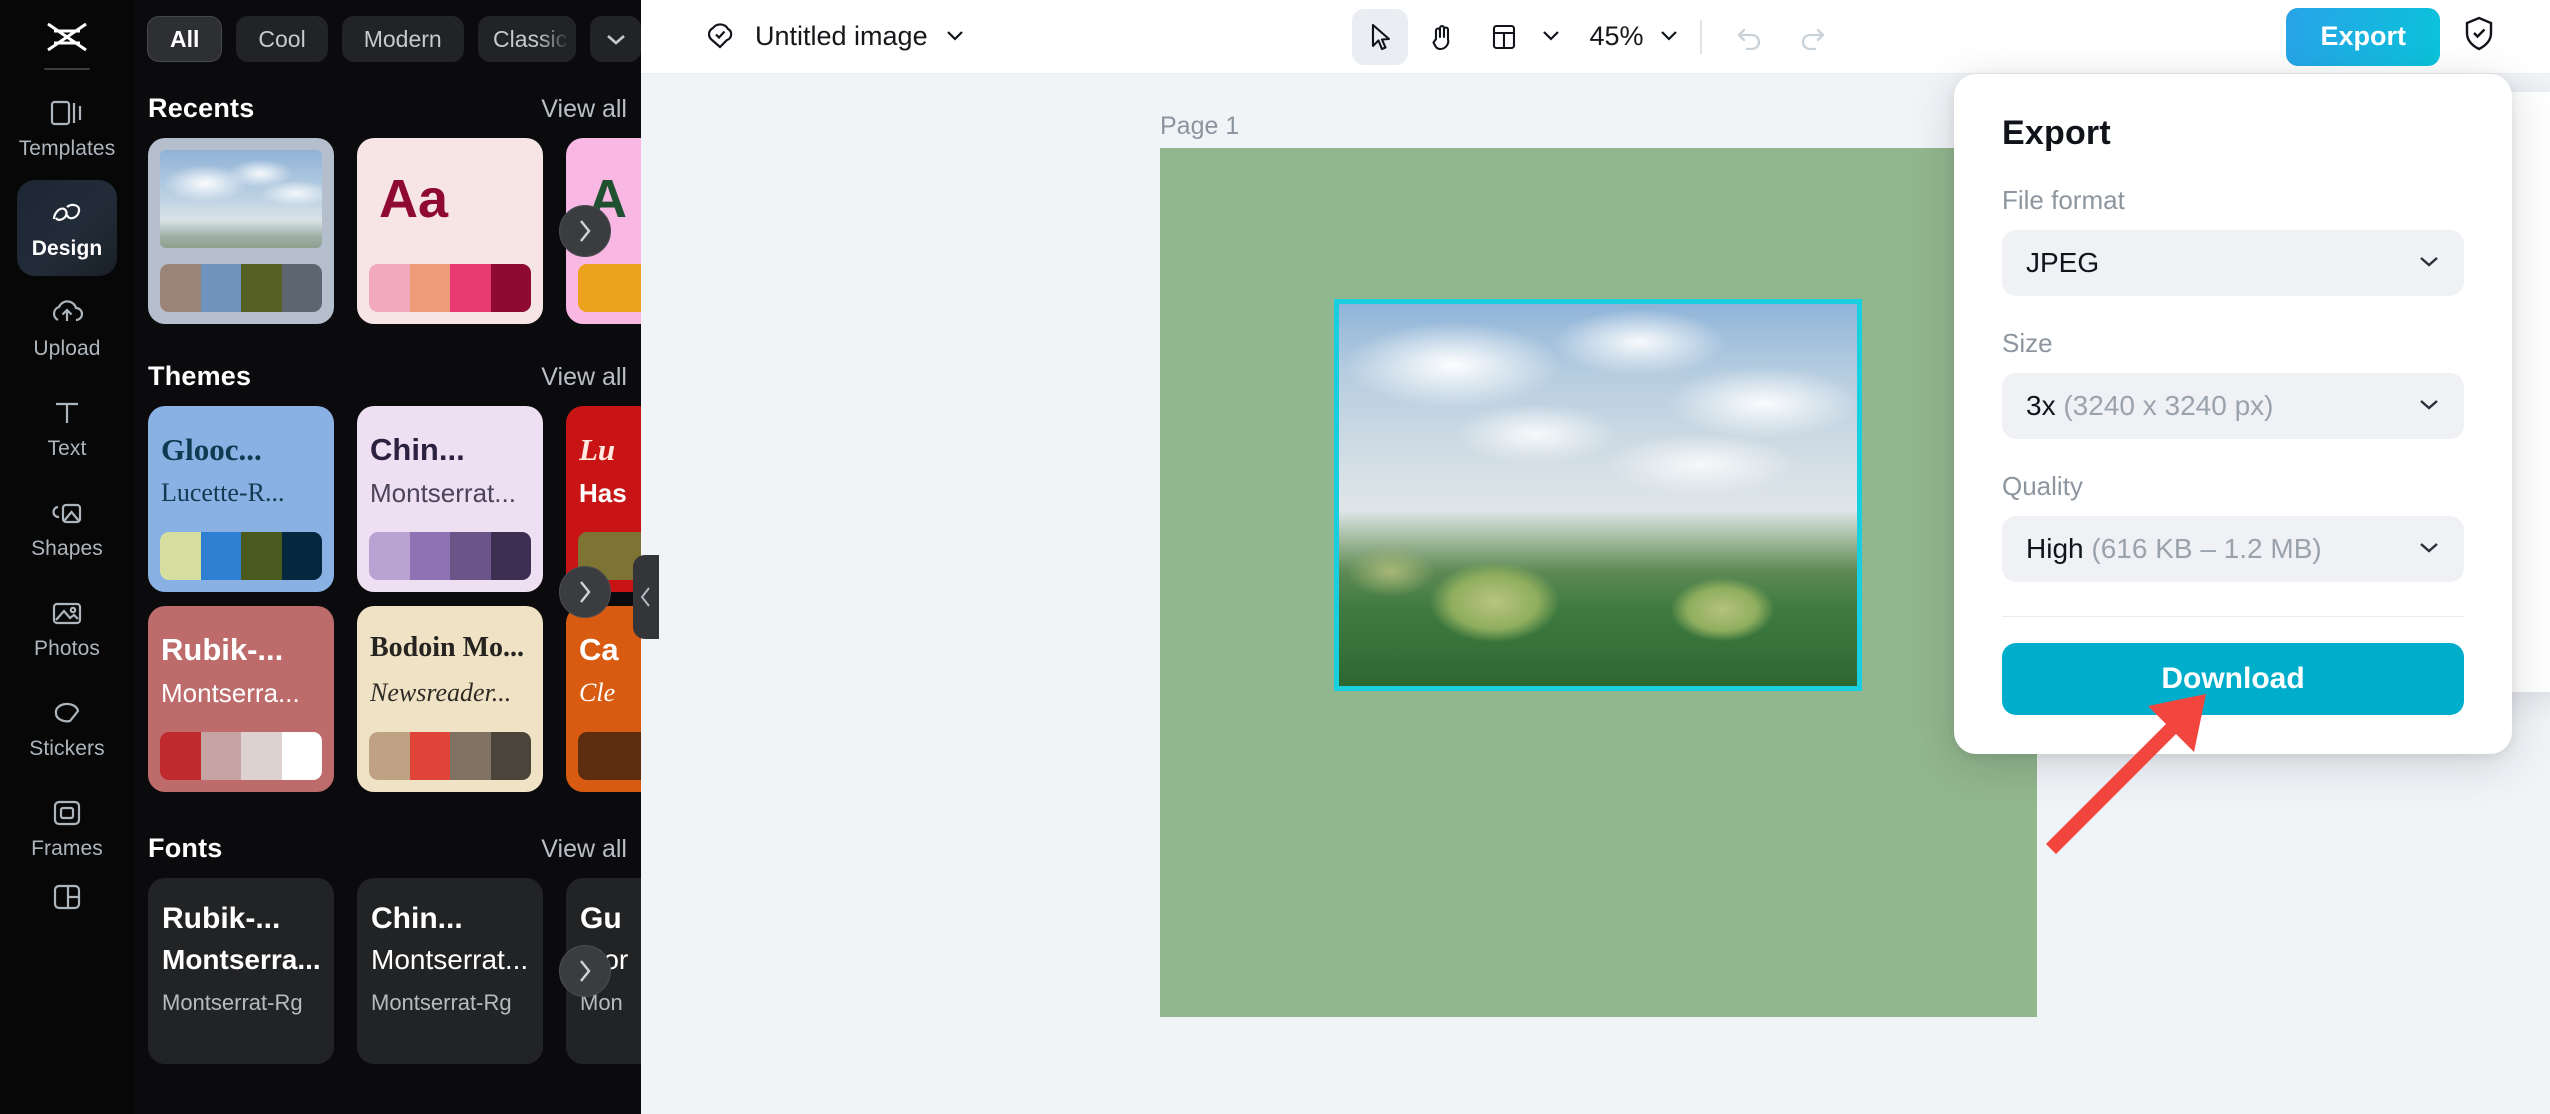  I want to click on sidebar-item-stickers: Stickers, so click(67, 728).